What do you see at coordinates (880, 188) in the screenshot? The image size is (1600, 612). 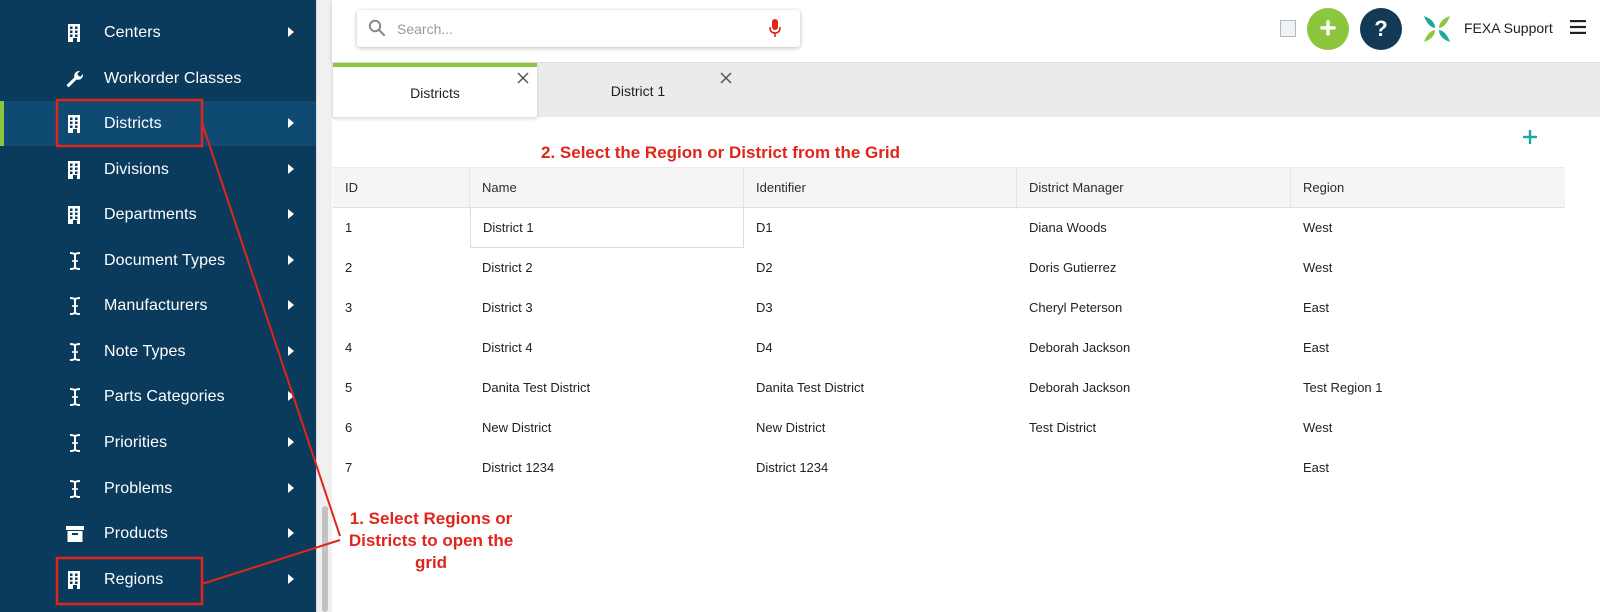 I see `column-header-identifier: Identifier` at bounding box center [880, 188].